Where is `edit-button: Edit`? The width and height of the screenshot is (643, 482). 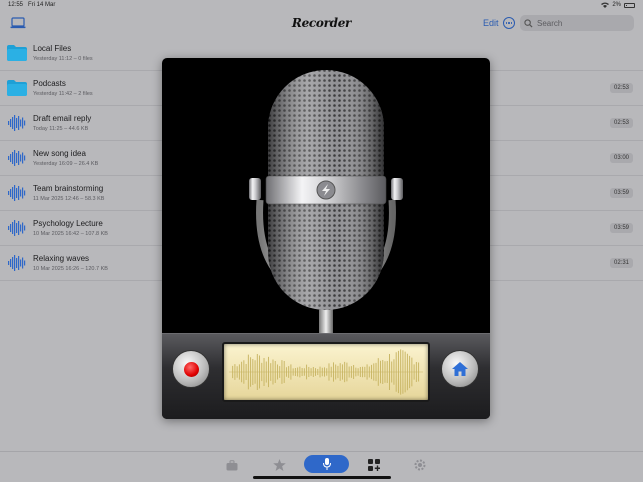 edit-button: Edit is located at coordinates (491, 23).